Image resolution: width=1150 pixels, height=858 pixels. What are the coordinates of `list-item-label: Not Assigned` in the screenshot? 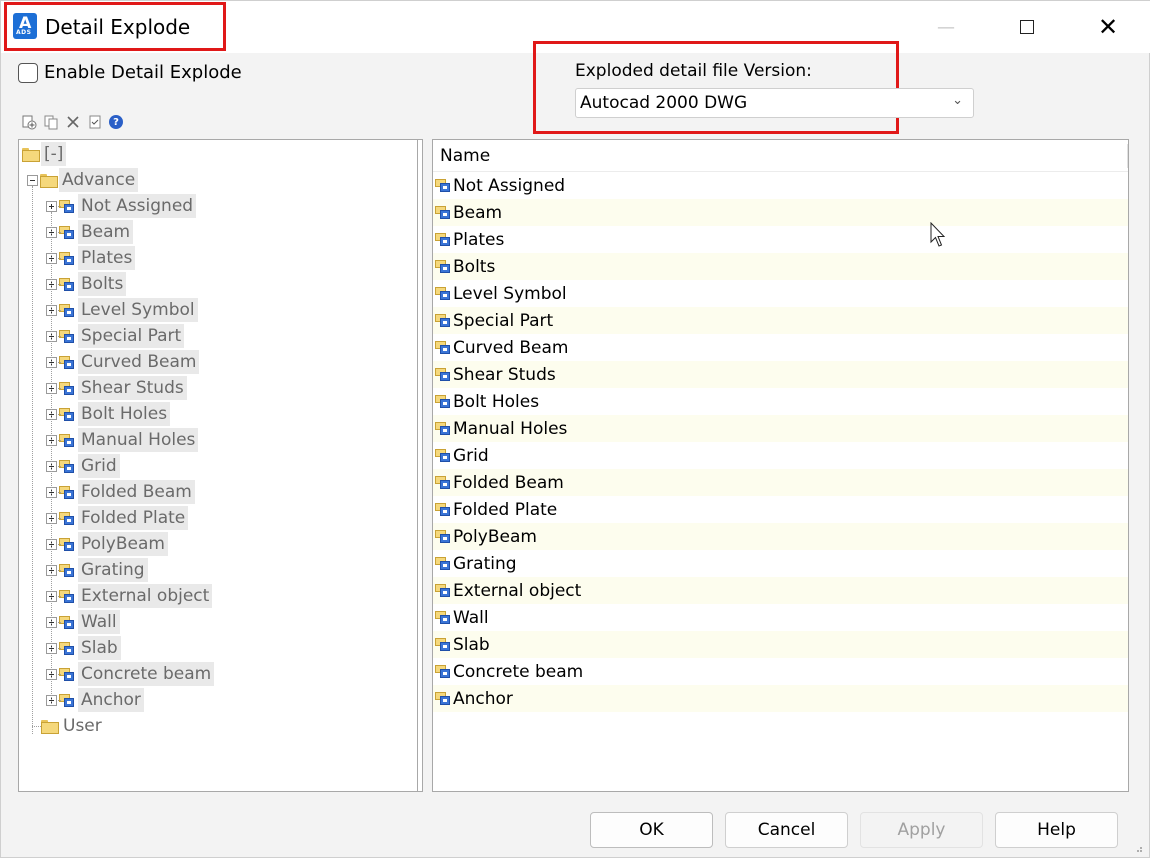 It's located at (509, 185).